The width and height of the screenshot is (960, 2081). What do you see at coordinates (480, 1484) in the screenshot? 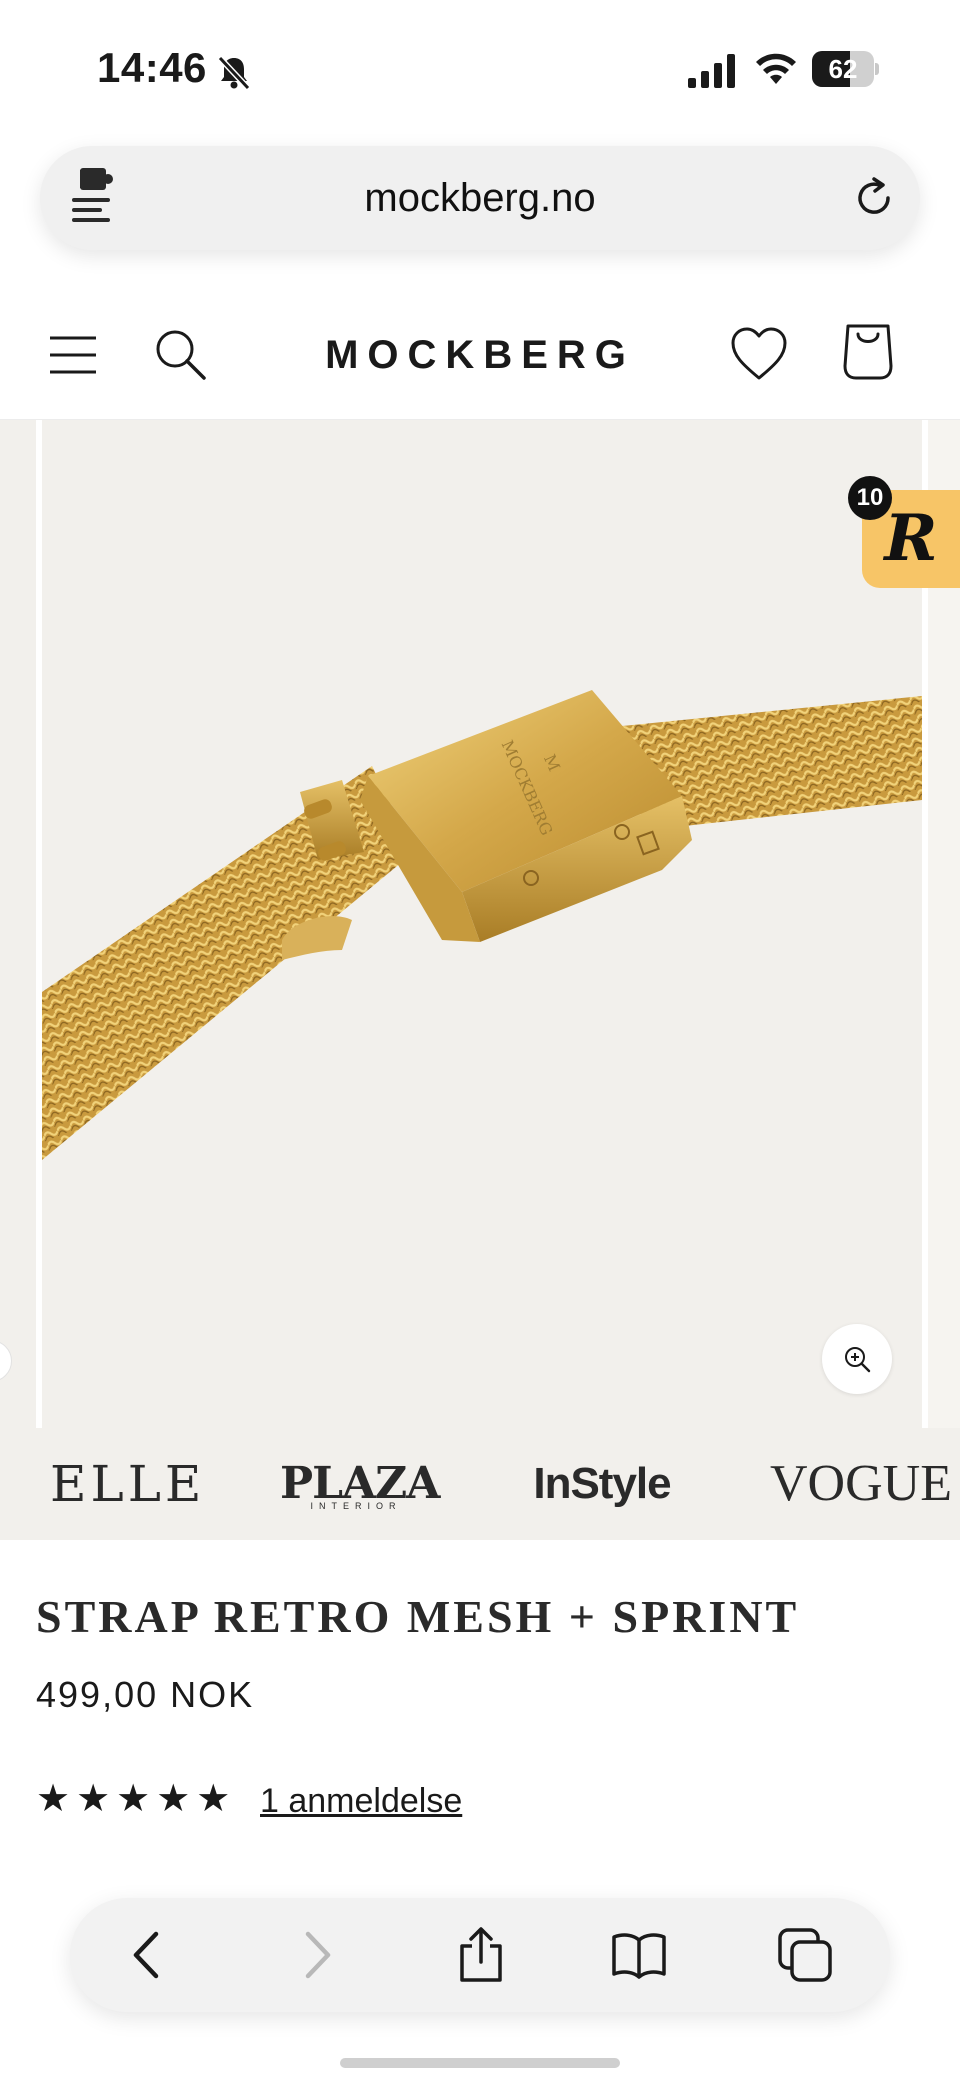
I see `press-logos: ELLE PLAZA INTERIOR InStyle VOGUE` at bounding box center [480, 1484].